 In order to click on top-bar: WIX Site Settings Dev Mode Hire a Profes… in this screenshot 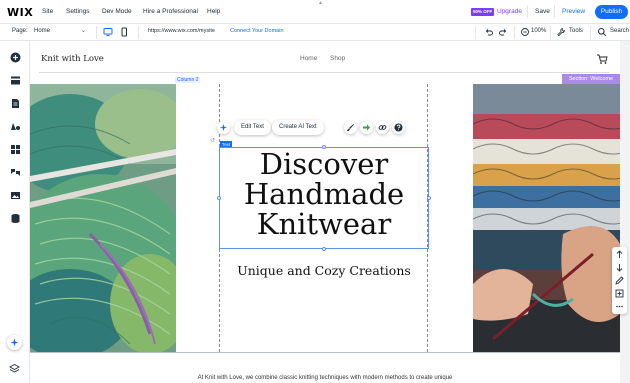, I will do `click(315, 12)`.